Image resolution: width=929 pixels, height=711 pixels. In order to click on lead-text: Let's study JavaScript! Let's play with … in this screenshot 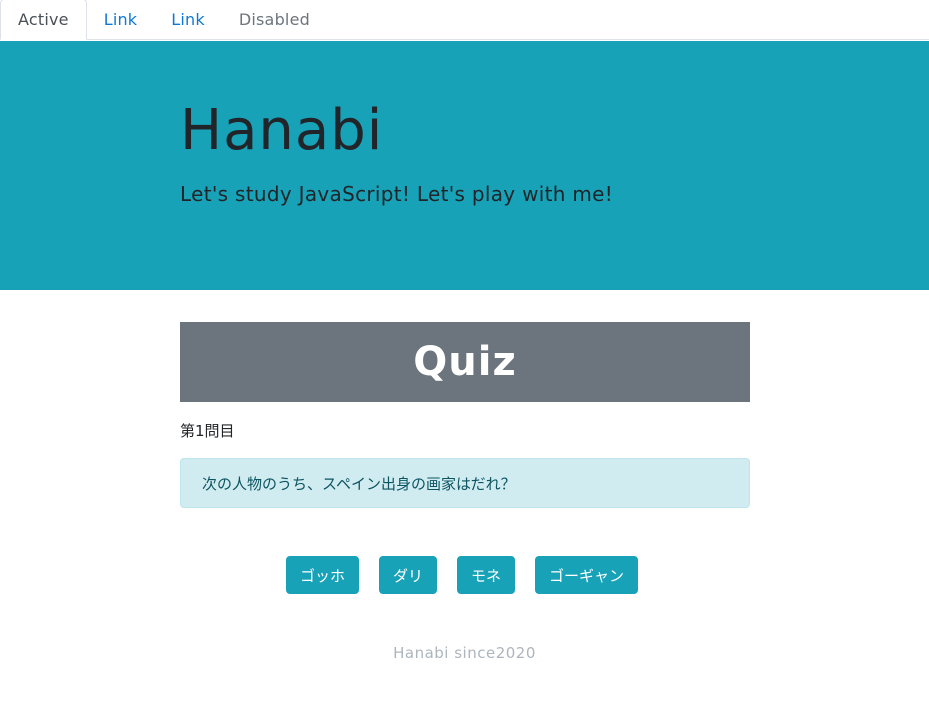, I will do `click(397, 194)`.